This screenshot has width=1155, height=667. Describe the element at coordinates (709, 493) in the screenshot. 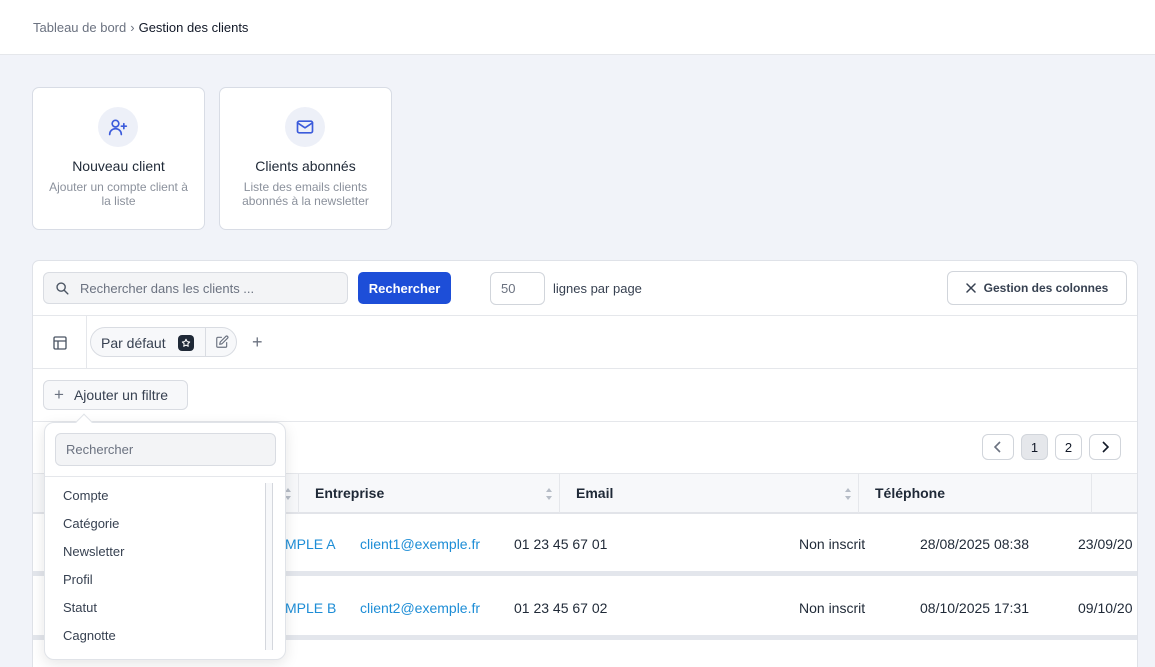

I see `column-header-email: Email` at that location.